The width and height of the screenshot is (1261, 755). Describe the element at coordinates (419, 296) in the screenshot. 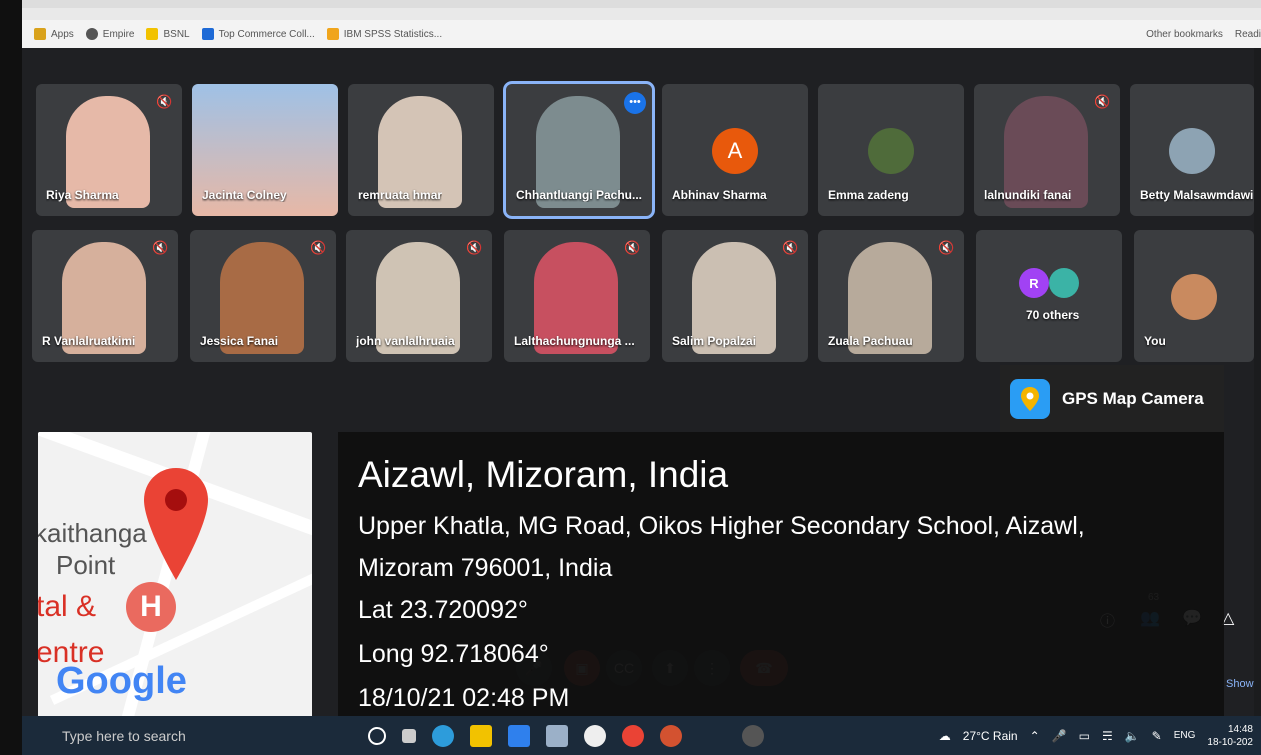

I see `participant-tile: 🔇 john vanlalhruaia` at that location.